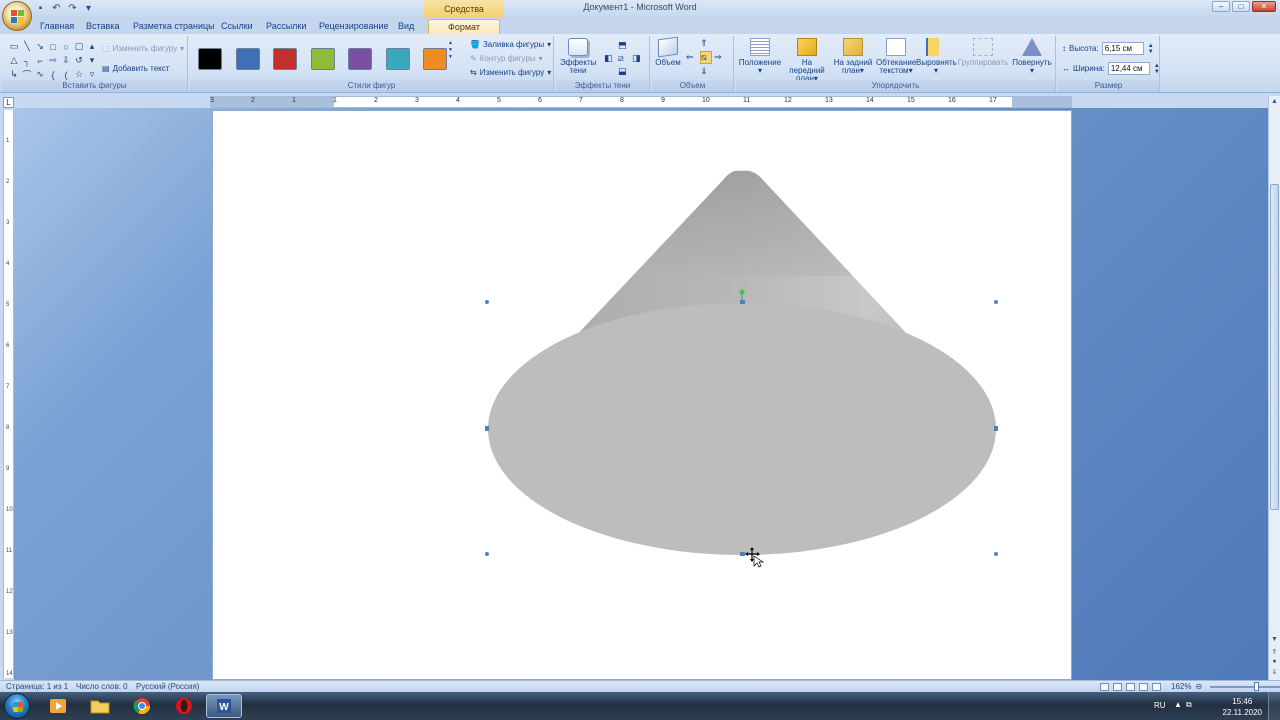  What do you see at coordinates (742, 429) in the screenshot?
I see `cone-base-shape` at bounding box center [742, 429].